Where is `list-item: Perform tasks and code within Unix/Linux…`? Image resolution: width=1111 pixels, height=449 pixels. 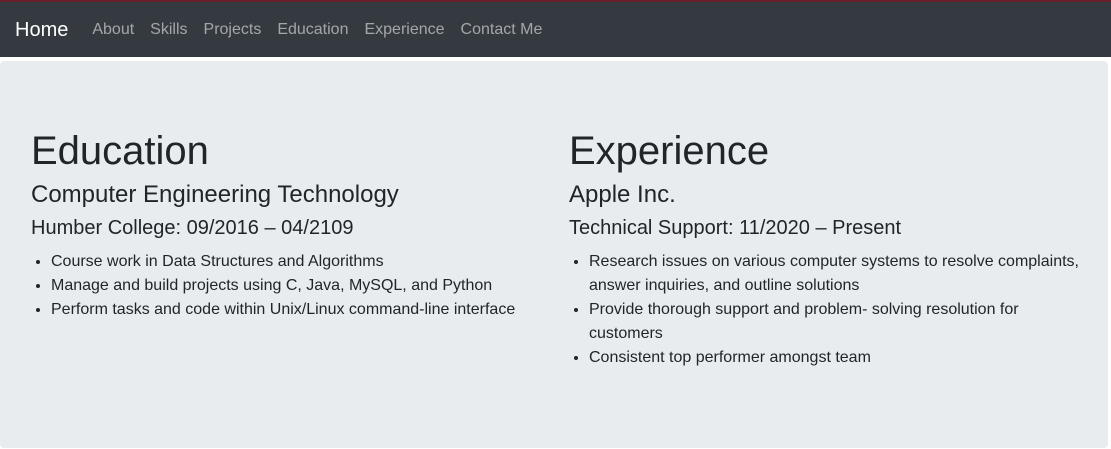
list-item: Perform tasks and code within Unix/Linux… is located at coordinates (298, 310).